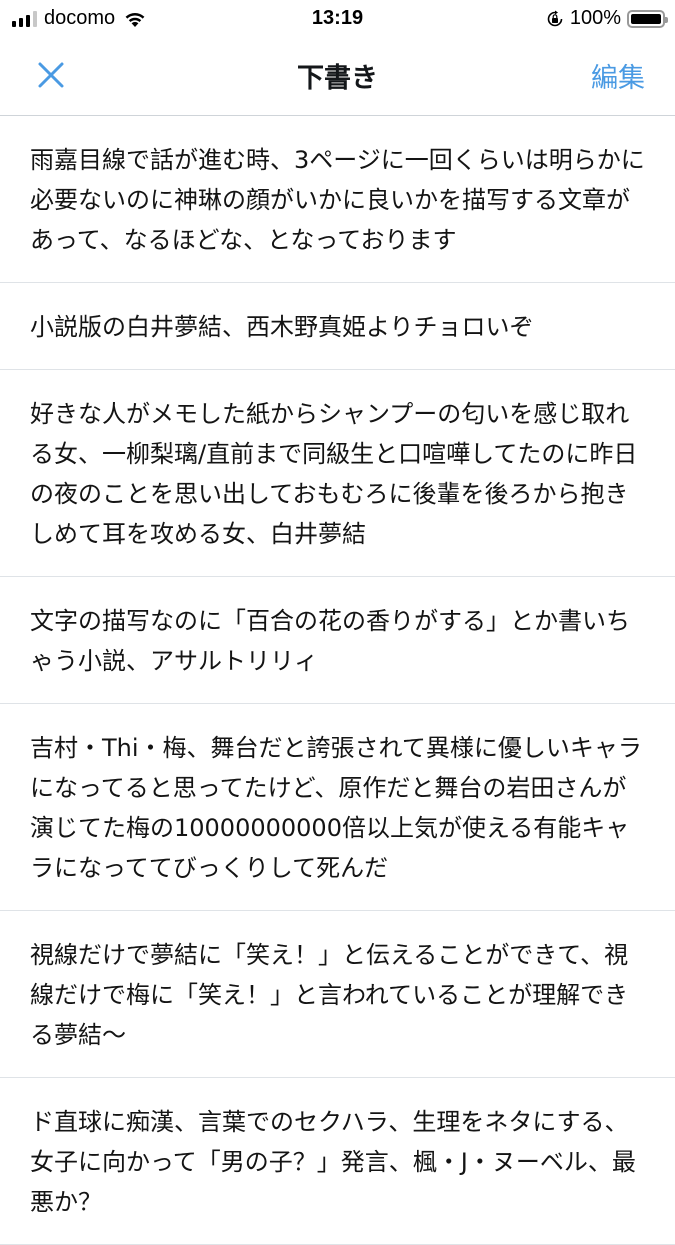  What do you see at coordinates (337, 19) in the screenshot?
I see `status-bar: docomo 13:19 100%` at bounding box center [337, 19].